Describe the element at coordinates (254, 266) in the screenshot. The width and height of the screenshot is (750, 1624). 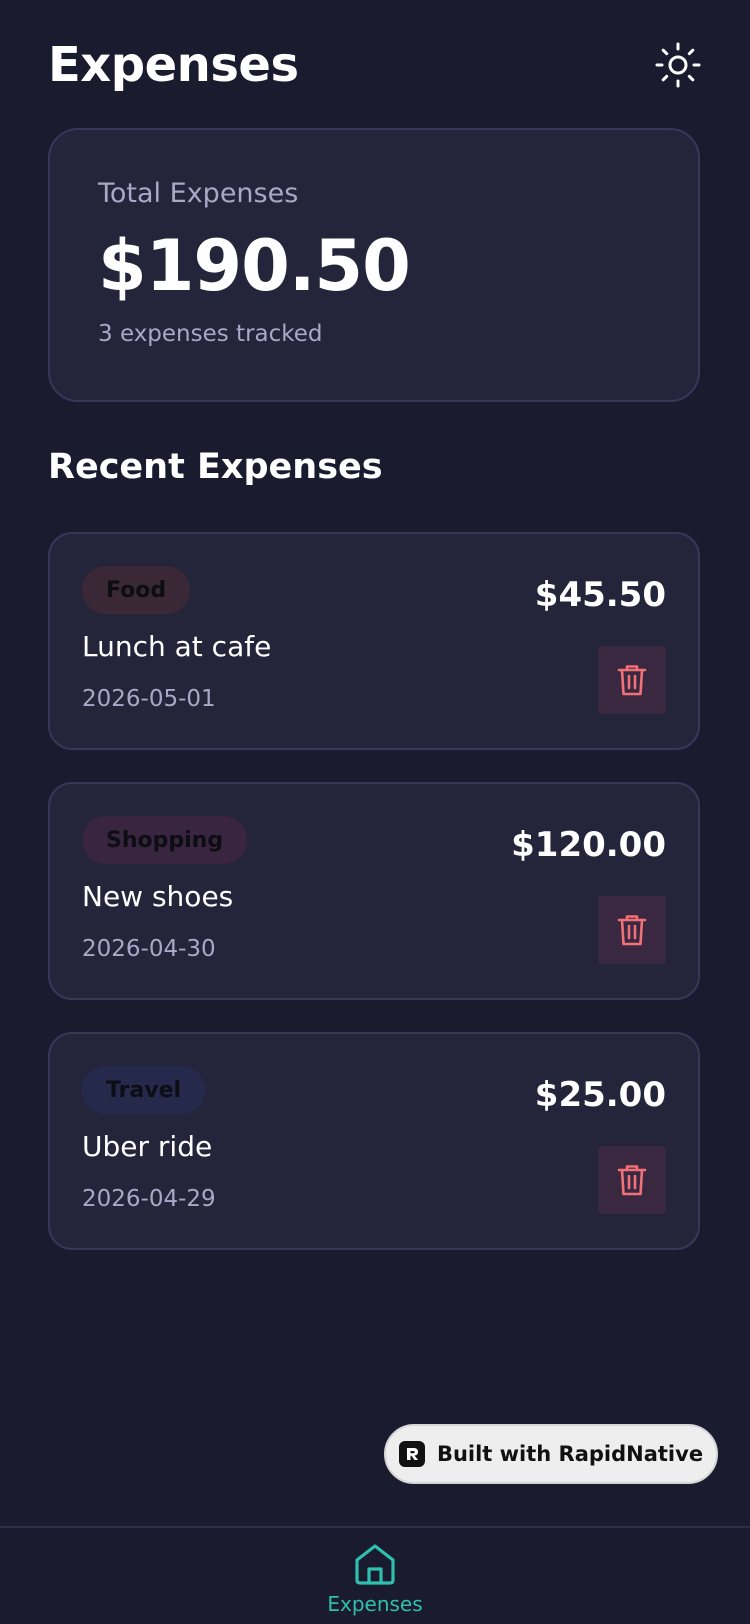
I see `total-amount: $190.50` at that location.